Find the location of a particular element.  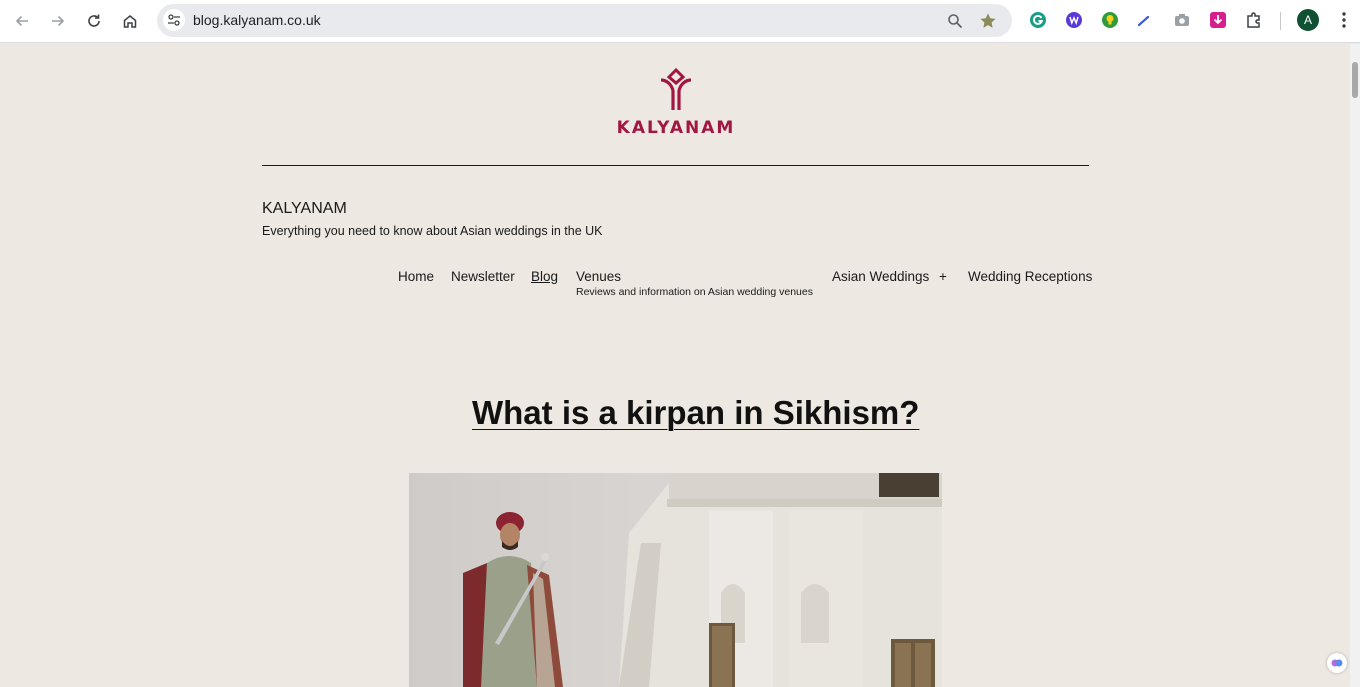

bookmark-button is located at coordinates (988, 21).